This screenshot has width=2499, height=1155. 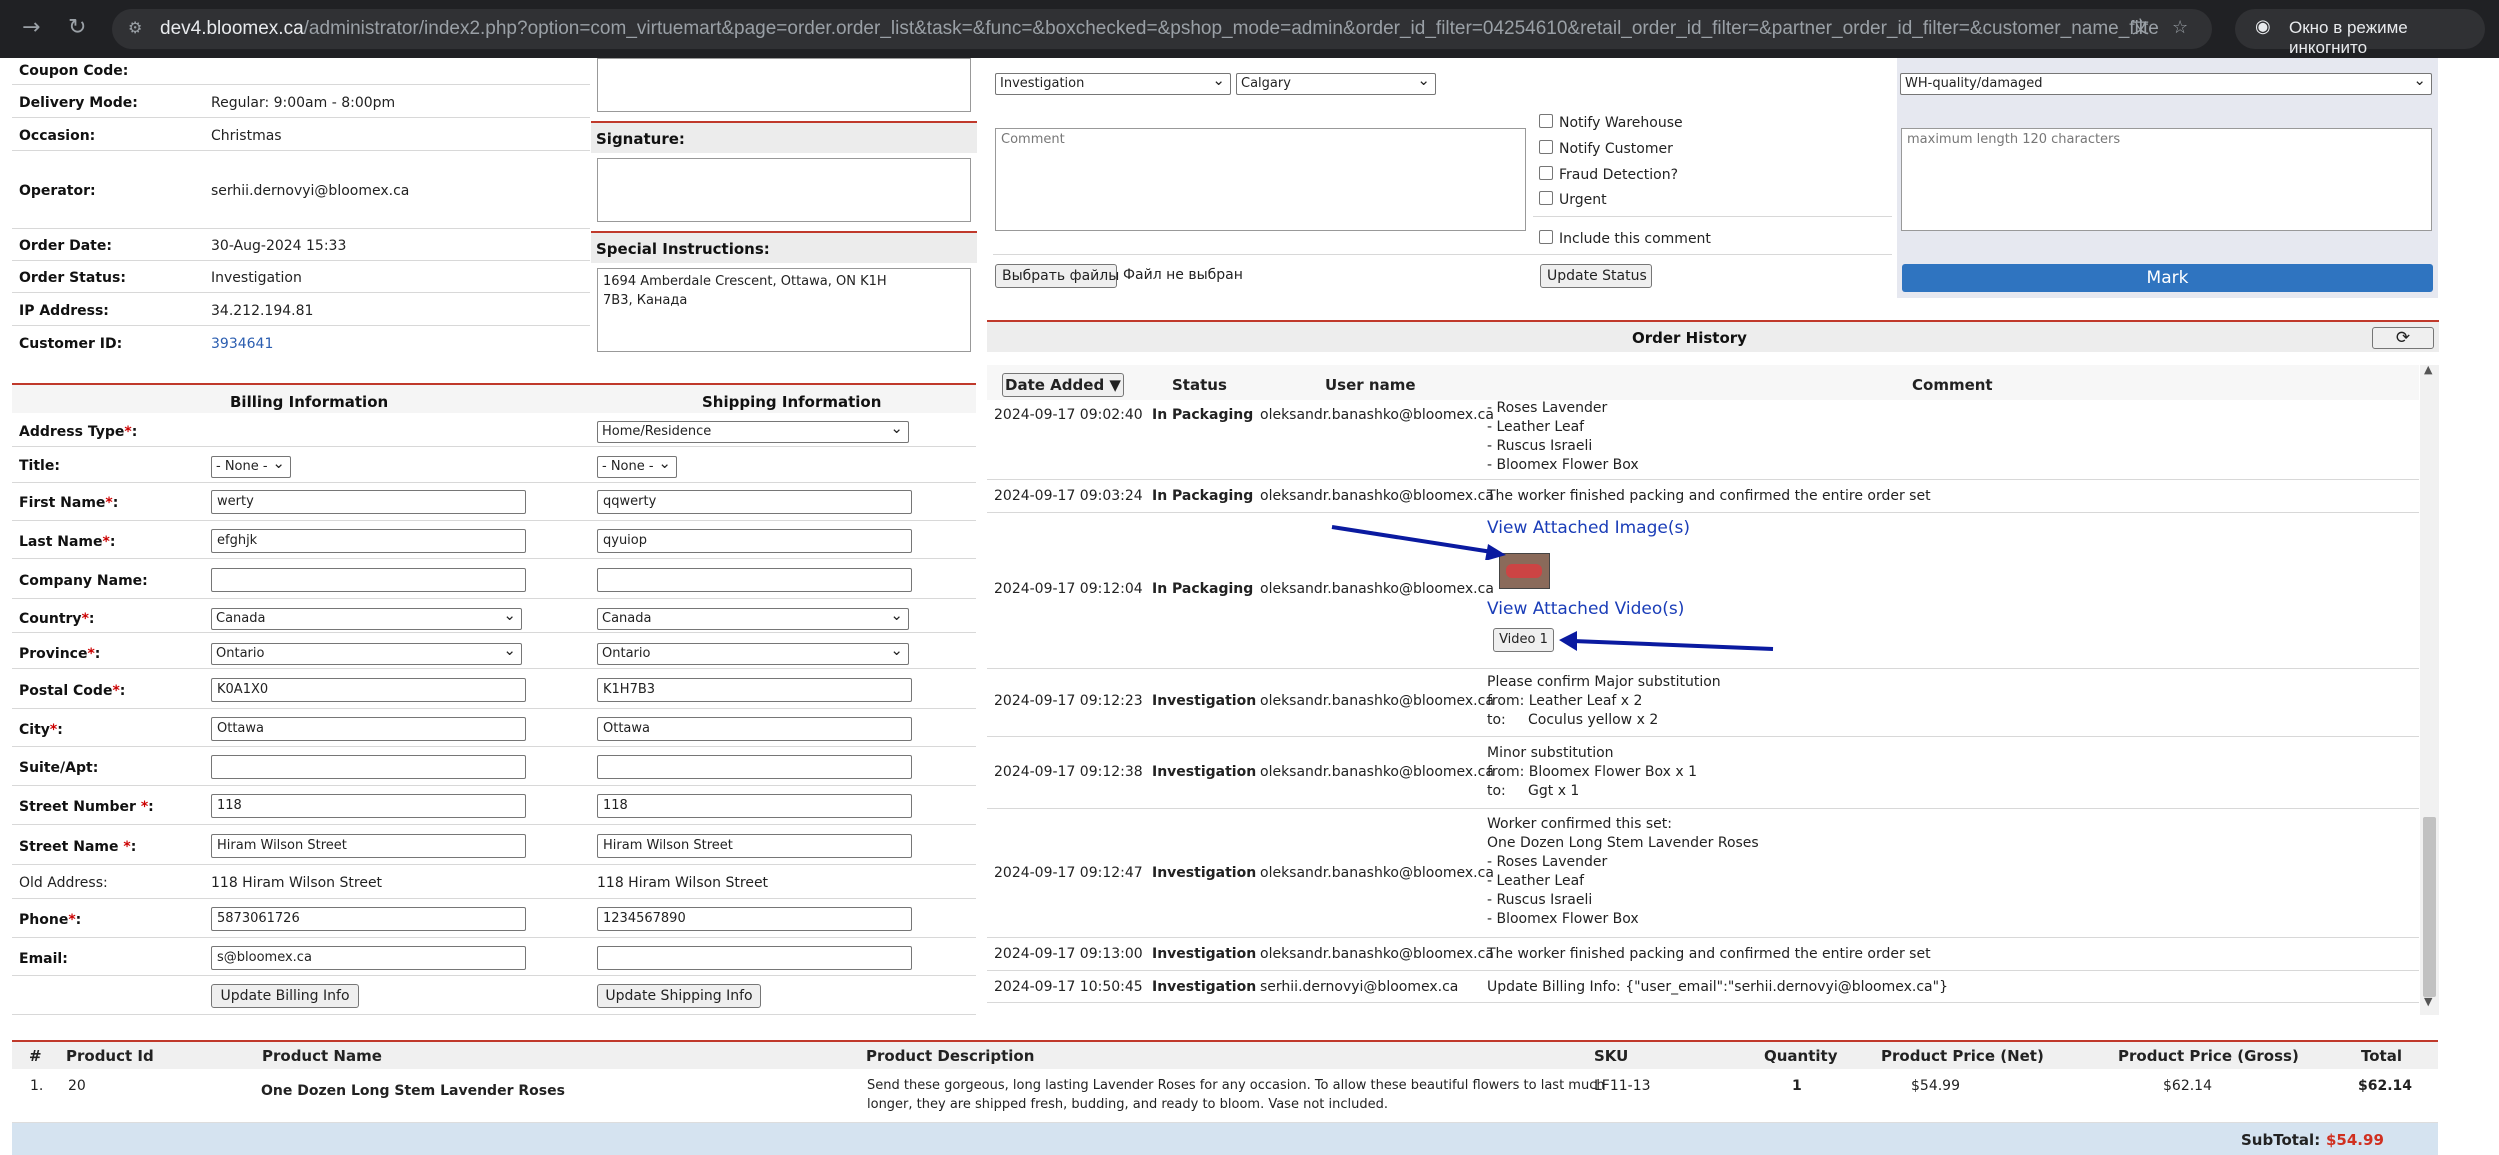 What do you see at coordinates (679, 996) in the screenshot?
I see `update-shipping-button: Update Shipping Info` at bounding box center [679, 996].